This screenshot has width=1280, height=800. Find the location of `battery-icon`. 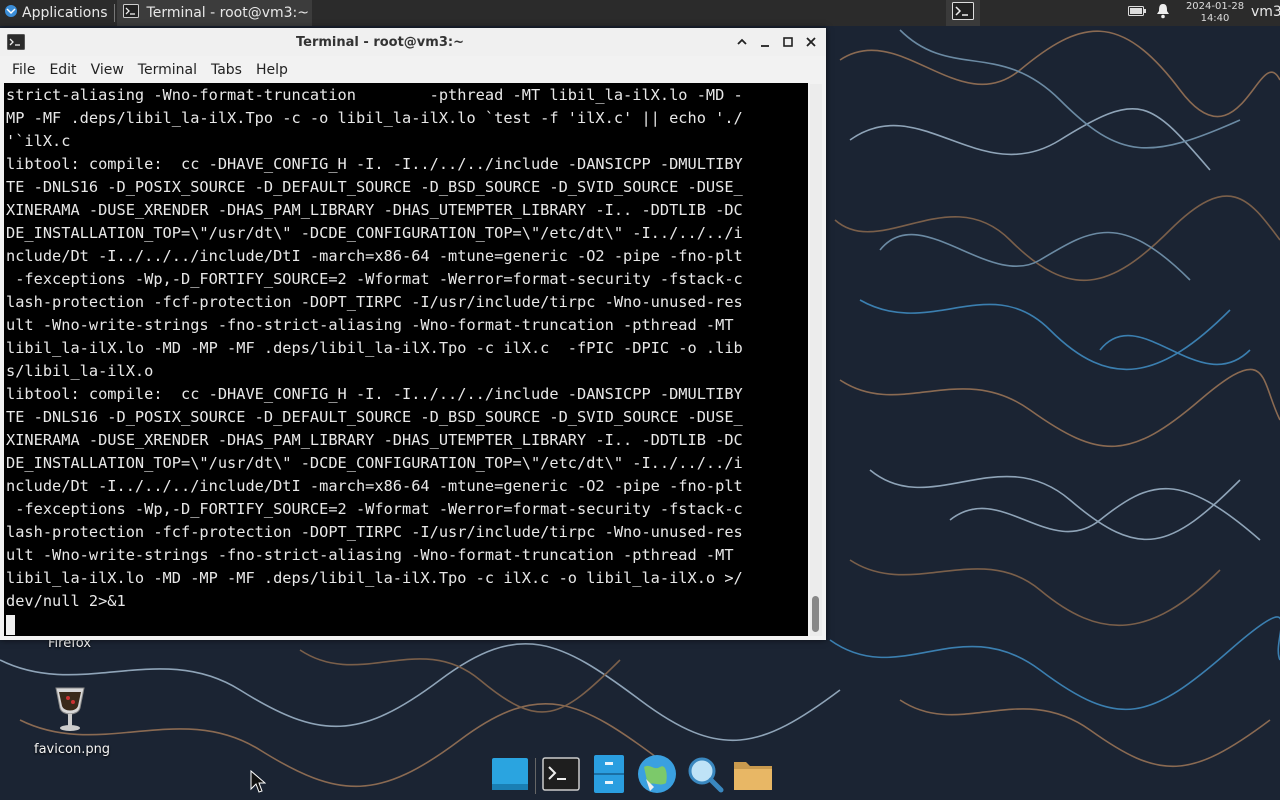

battery-icon is located at coordinates (1137, 13).